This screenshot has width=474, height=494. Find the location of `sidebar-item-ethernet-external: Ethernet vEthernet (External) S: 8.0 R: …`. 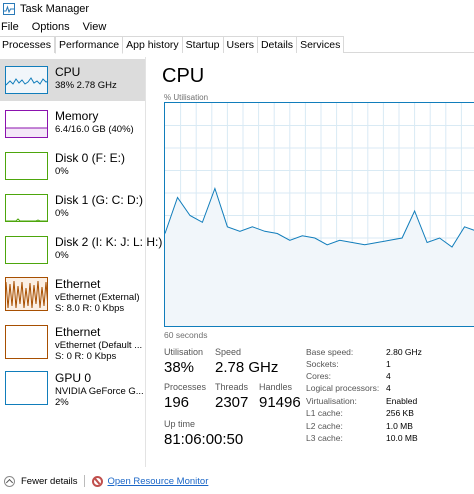

sidebar-item-ethernet-external: Ethernet vEthernet (External) S: 8.0 R: … is located at coordinates (72, 292).